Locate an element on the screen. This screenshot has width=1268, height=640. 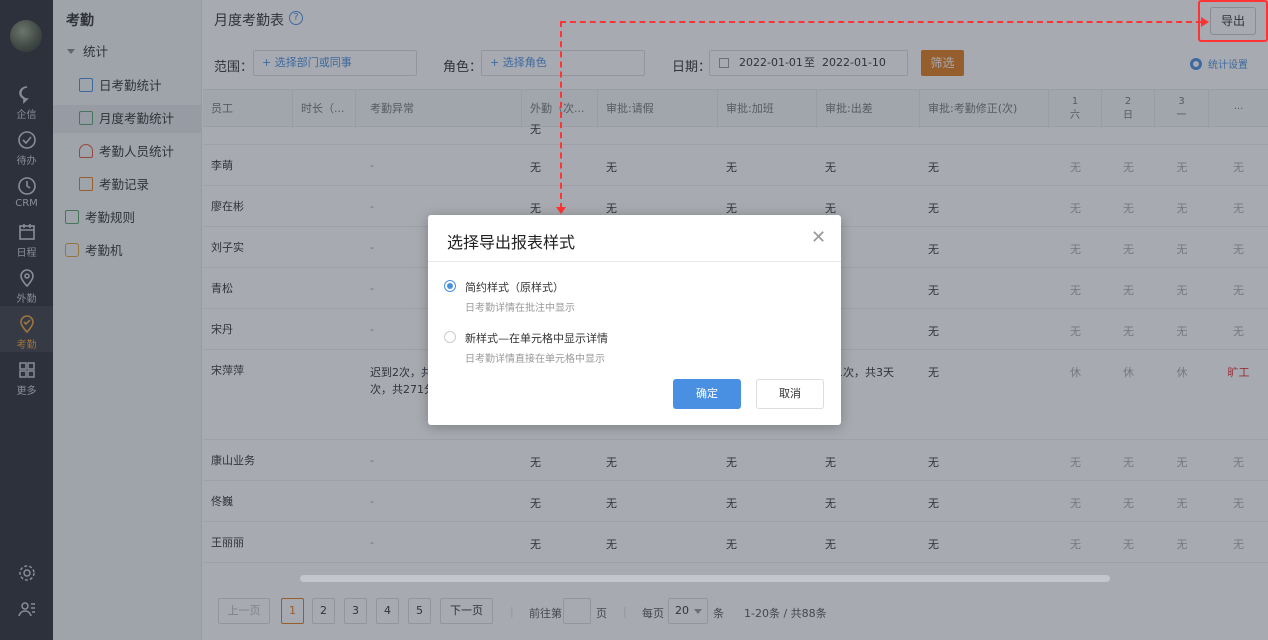
option-new-desc: 日考勤详情直接在单元格中显示 is located at coordinates (535, 359).